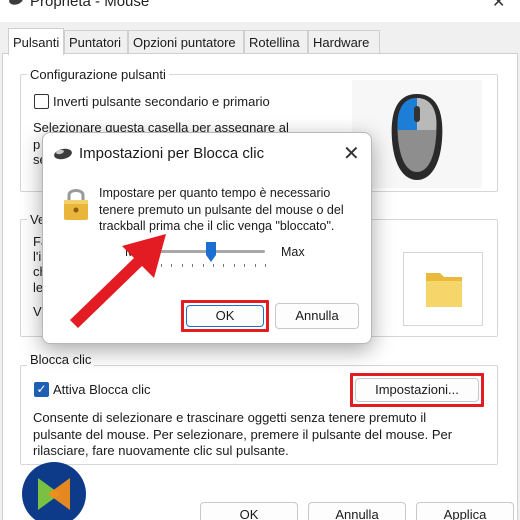 This screenshot has height=520, width=520. I want to click on tab-puntatori: Puntatori, so click(96, 42).